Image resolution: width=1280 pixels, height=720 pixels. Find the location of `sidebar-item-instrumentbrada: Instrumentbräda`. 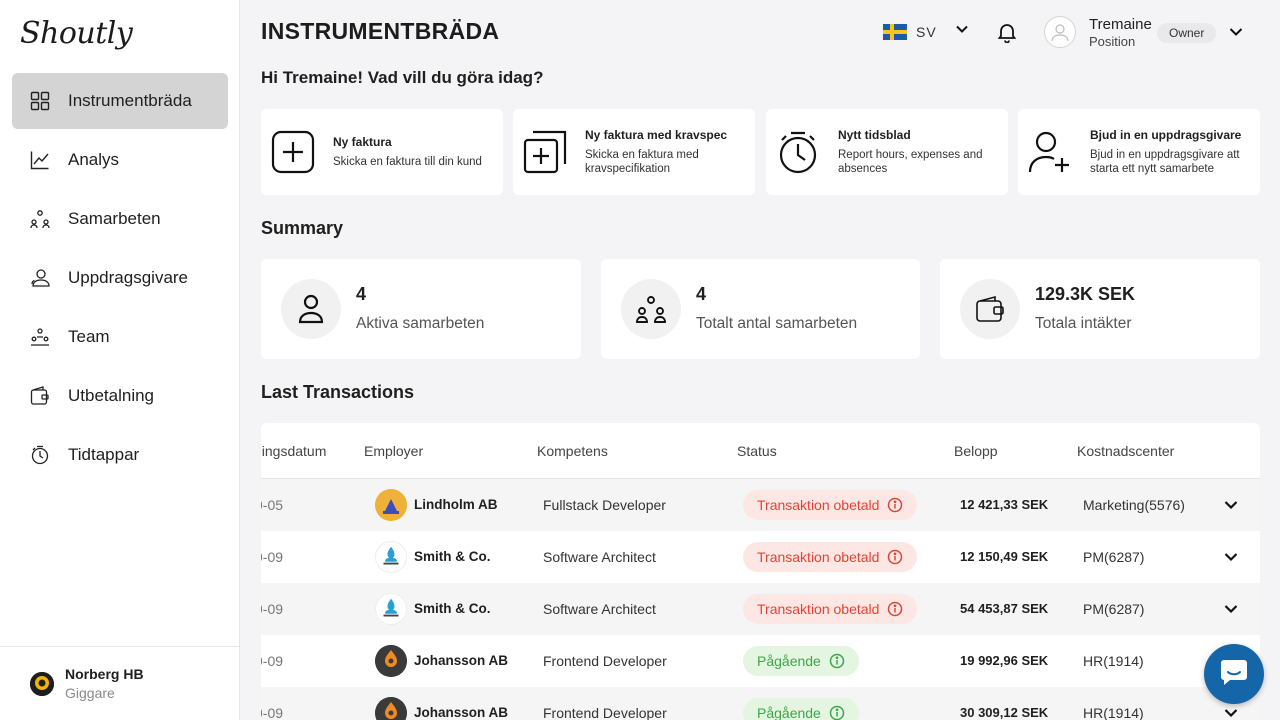

sidebar-item-instrumentbrada: Instrumentbräda is located at coordinates (120, 101).